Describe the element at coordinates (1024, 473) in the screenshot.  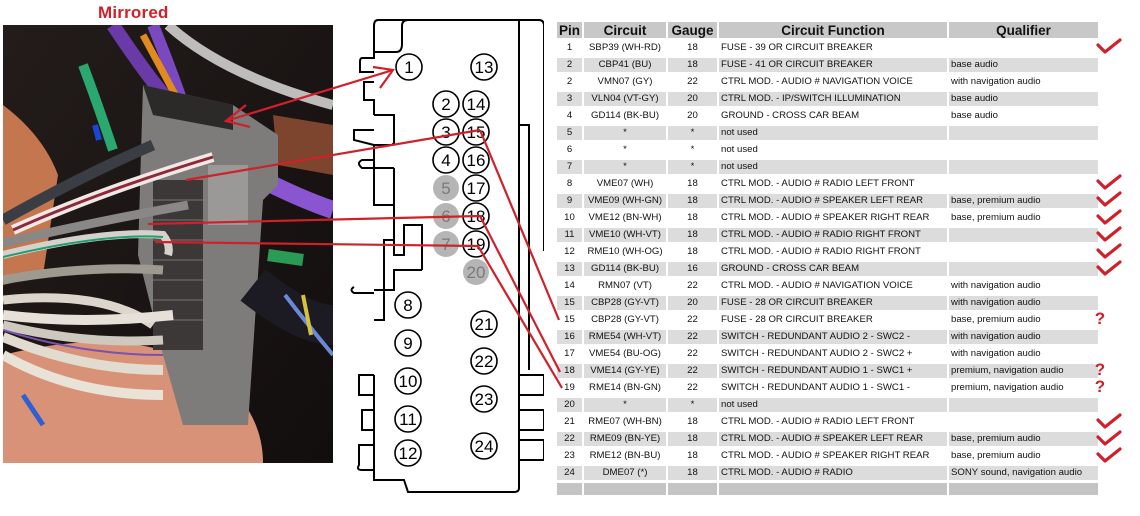
I see `cell-qualifier: SONY sound, navigation audio` at that location.